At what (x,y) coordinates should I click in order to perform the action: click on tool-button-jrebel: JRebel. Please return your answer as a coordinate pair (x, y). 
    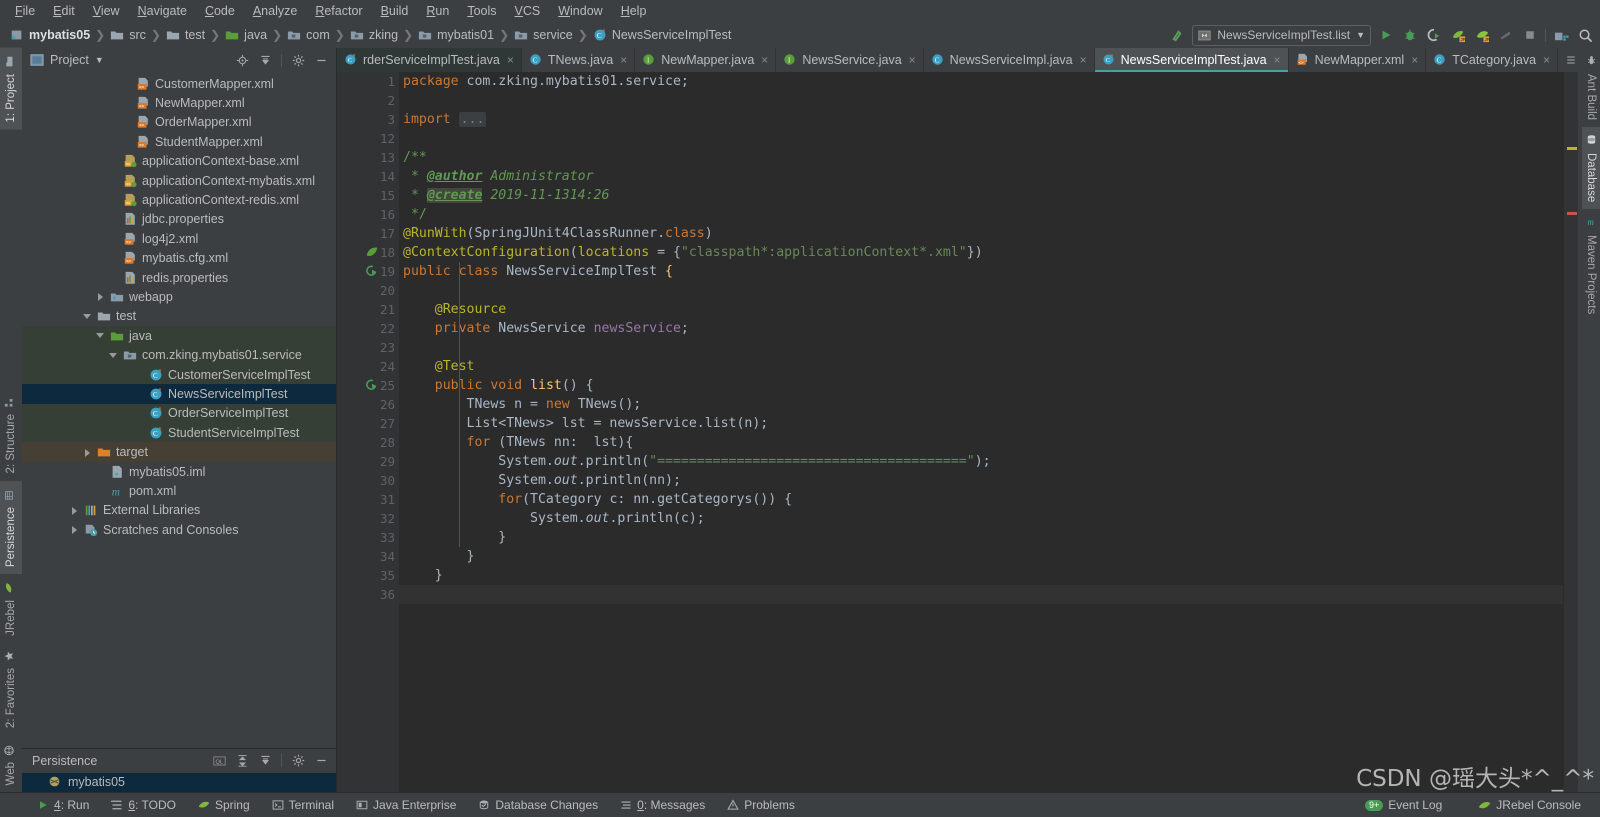
    Looking at the image, I should click on (11, 608).